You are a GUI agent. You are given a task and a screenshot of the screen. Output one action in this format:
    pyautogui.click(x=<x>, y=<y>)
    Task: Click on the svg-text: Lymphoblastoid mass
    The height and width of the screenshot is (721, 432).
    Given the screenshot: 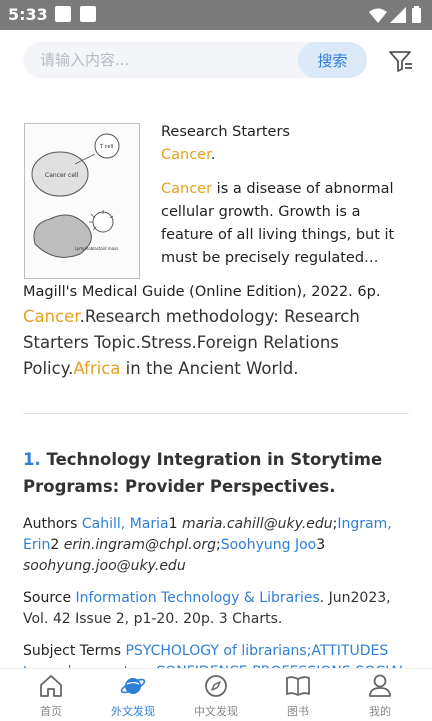 What is the action you would take?
    pyautogui.click(x=96, y=248)
    